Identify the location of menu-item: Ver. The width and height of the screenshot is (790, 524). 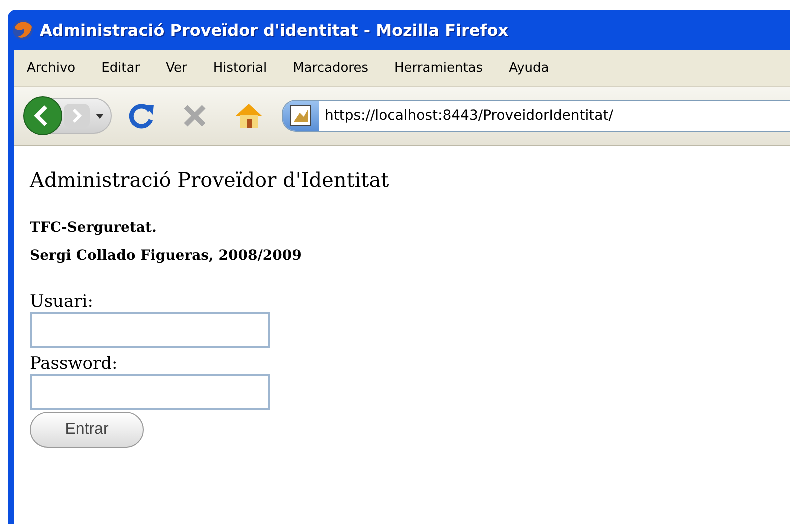
(176, 68).